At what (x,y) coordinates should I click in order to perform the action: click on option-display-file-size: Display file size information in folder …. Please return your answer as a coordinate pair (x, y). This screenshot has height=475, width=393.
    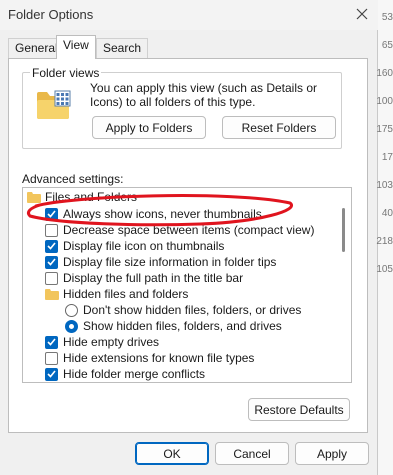
    Looking at the image, I should click on (160, 262).